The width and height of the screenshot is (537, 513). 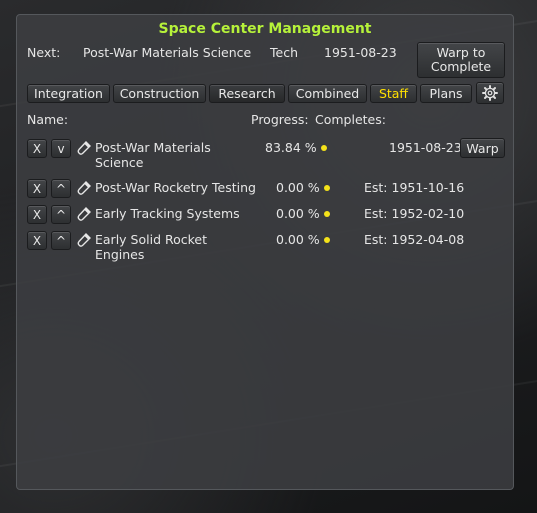 What do you see at coordinates (280, 119) in the screenshot?
I see `column-header-progress: Progress:` at bounding box center [280, 119].